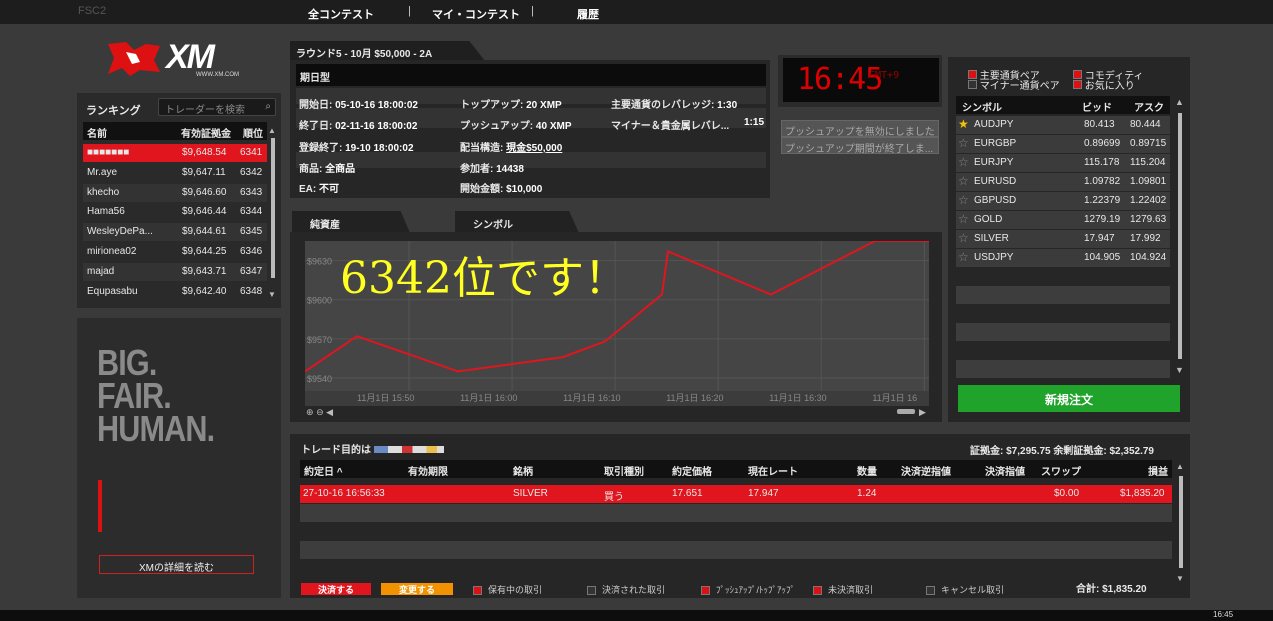 This screenshot has height=621, width=1273. I want to click on col-date: 約定日 ^, so click(323, 470).